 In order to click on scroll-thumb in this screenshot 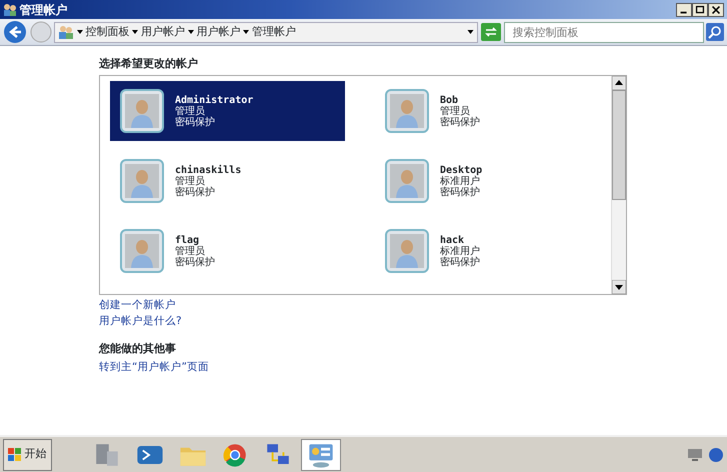, I will do `click(619, 145)`.